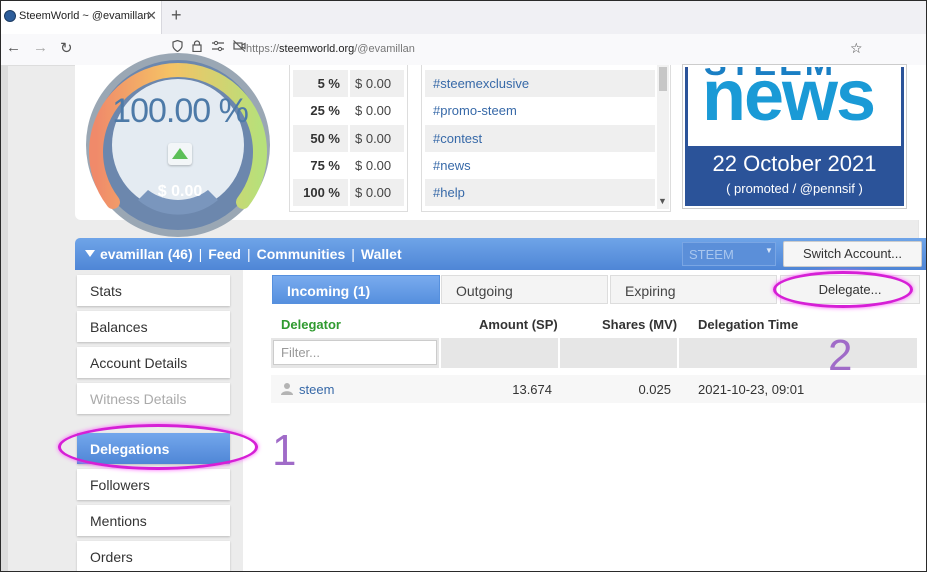  I want to click on account-nav-links: evamillan (46) | Feed | Communities | Wallet, so click(243, 254).